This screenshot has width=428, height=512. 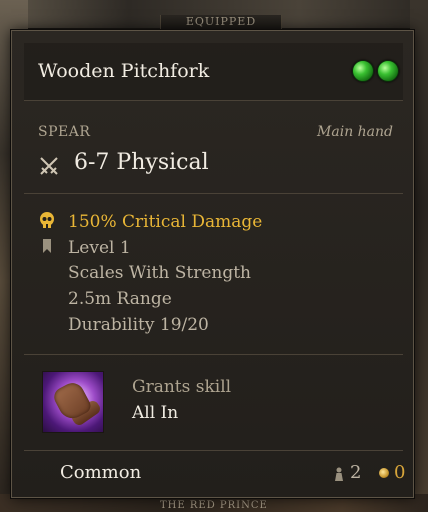 What do you see at coordinates (124, 71) in the screenshot?
I see `item-name: Wooden Pitchfork` at bounding box center [124, 71].